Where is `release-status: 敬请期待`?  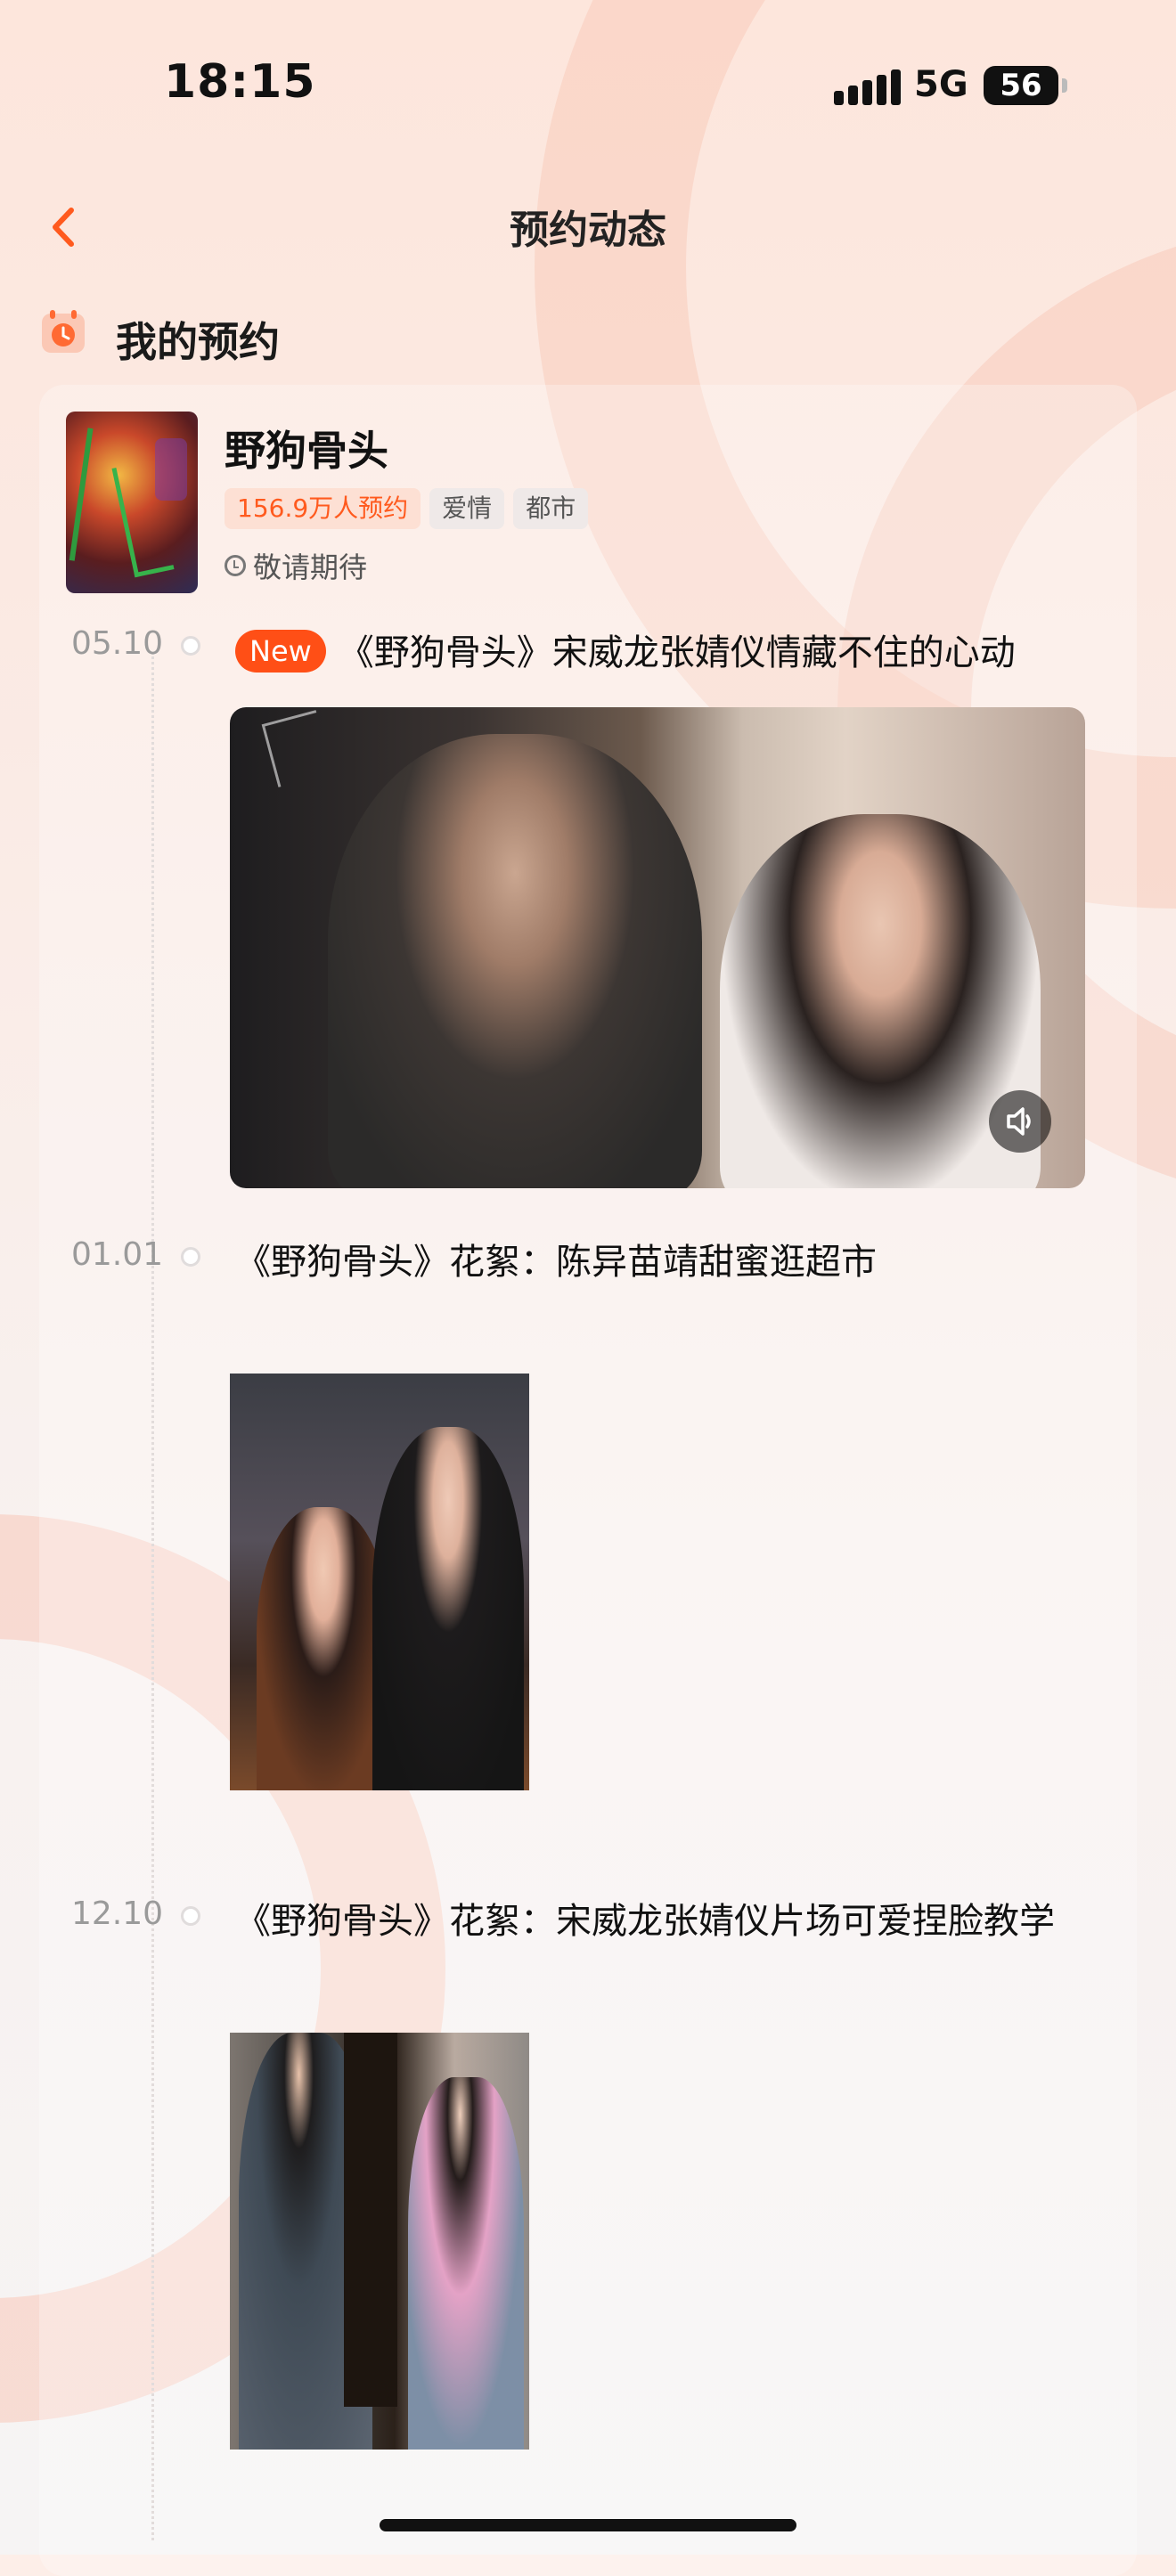 release-status: 敬请期待 is located at coordinates (296, 565).